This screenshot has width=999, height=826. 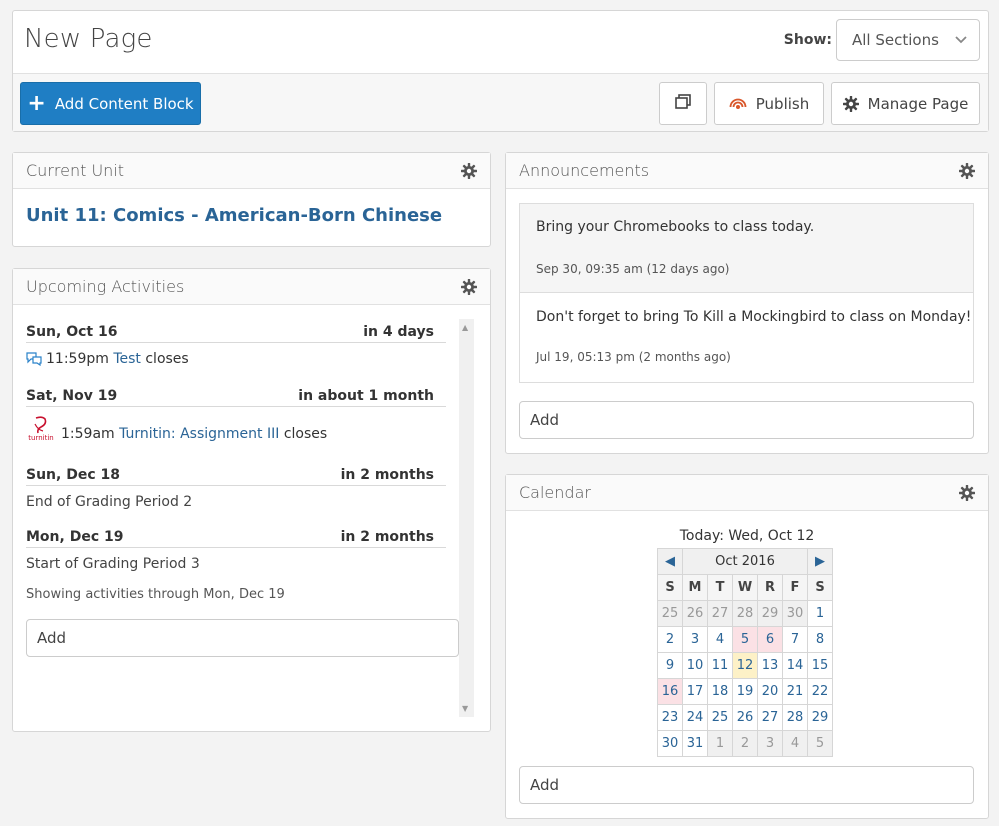 I want to click on add-announcement-input: Add, so click(x=746, y=420).